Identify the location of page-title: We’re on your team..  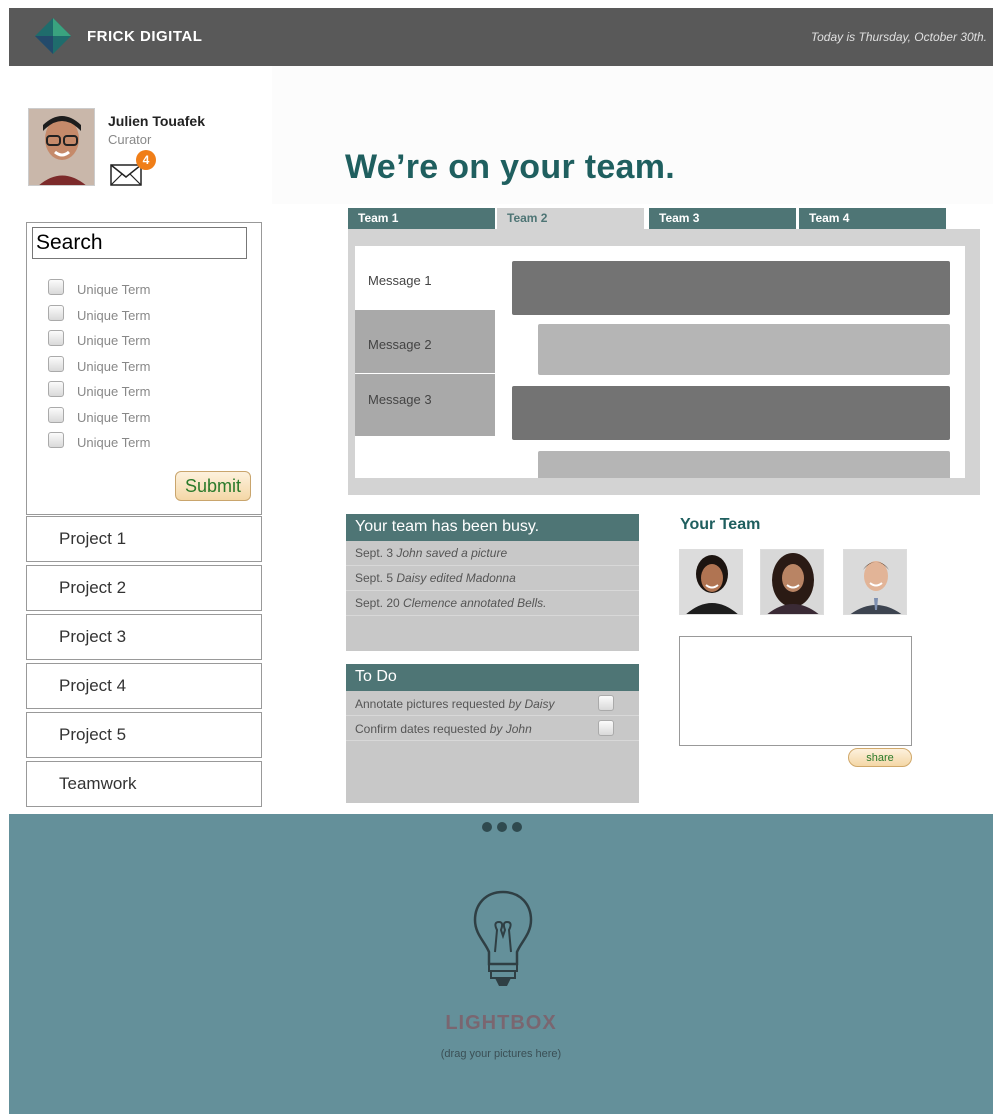
(510, 167).